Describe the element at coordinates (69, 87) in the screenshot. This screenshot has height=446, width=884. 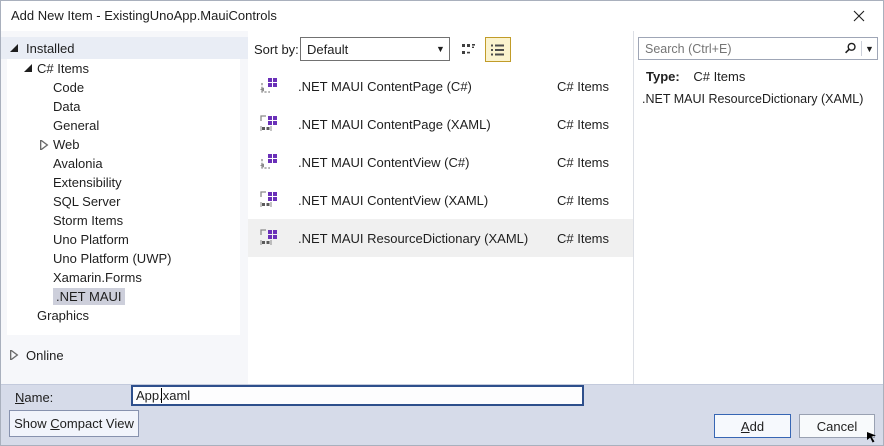
I see `tree-item-label: Code` at that location.